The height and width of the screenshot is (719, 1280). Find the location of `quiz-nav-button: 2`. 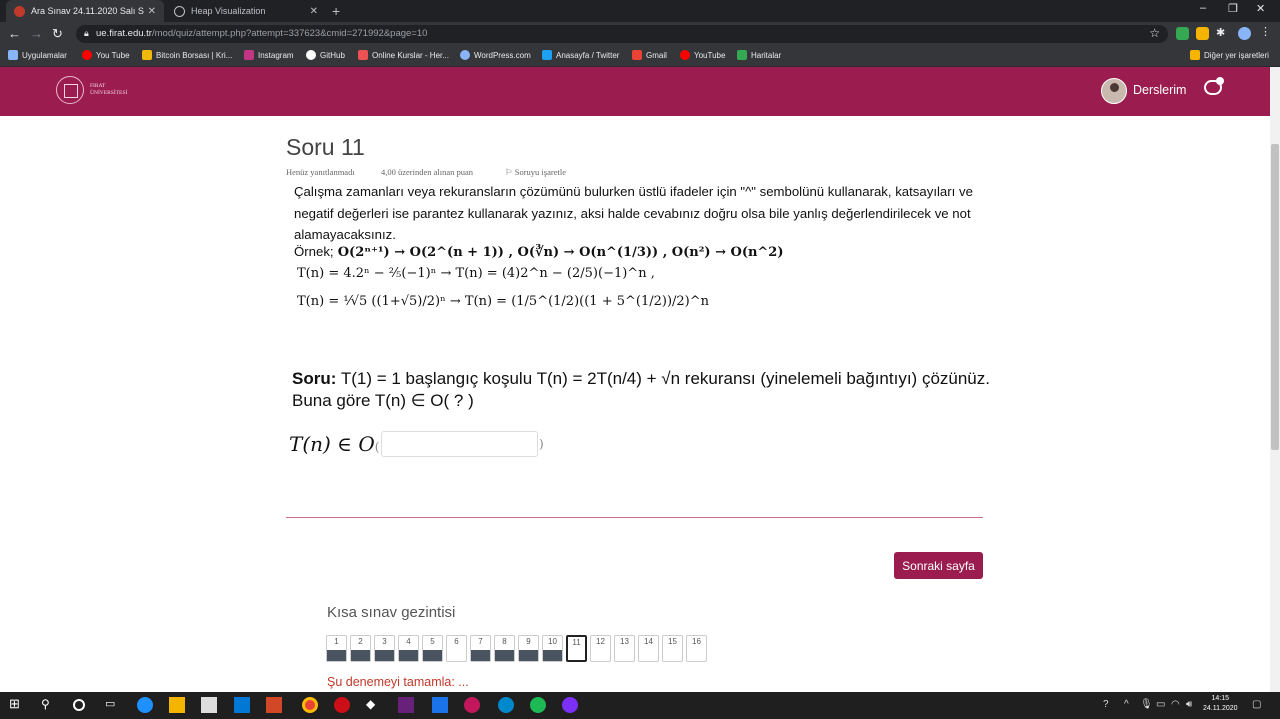

quiz-nav-button: 2 is located at coordinates (360, 648).